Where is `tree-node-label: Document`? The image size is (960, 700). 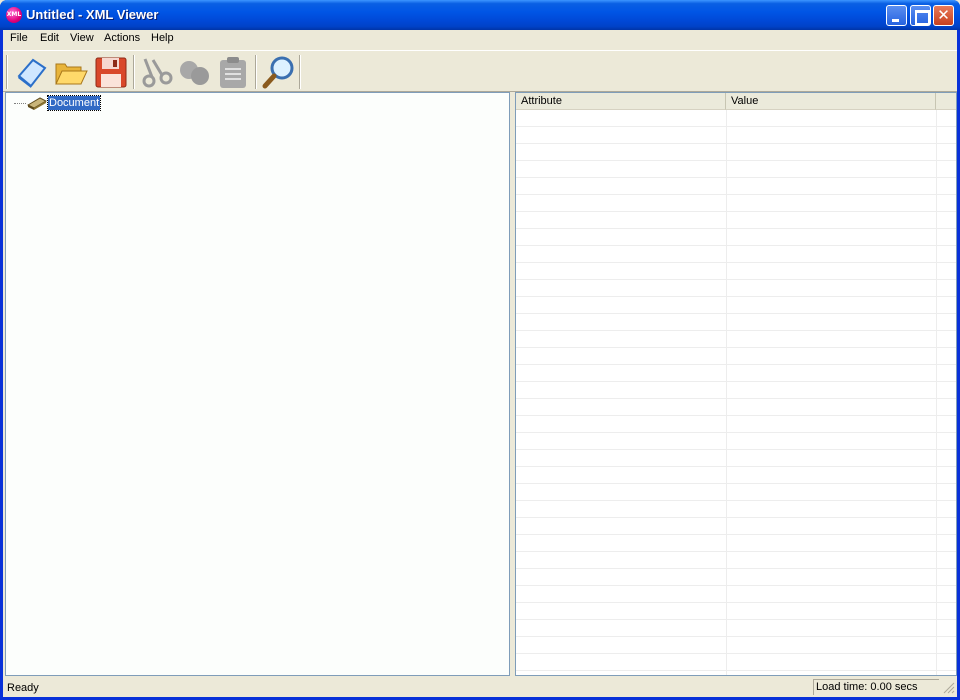
tree-node-label: Document is located at coordinates (74, 103).